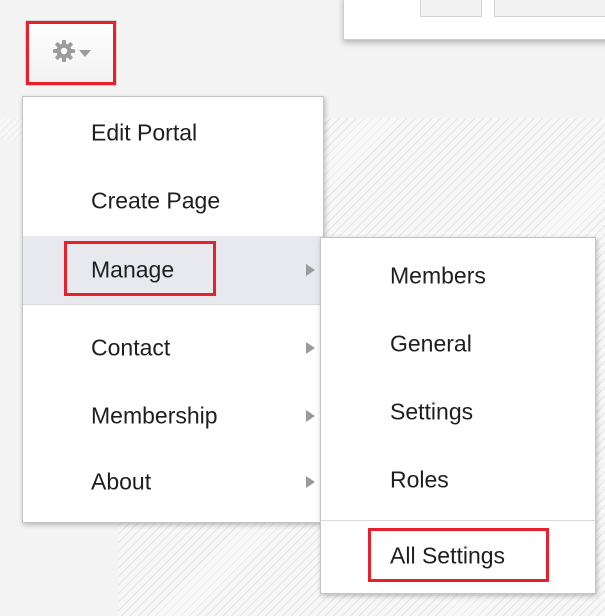  Describe the element at coordinates (64, 51) in the screenshot. I see `gear-icon` at that location.